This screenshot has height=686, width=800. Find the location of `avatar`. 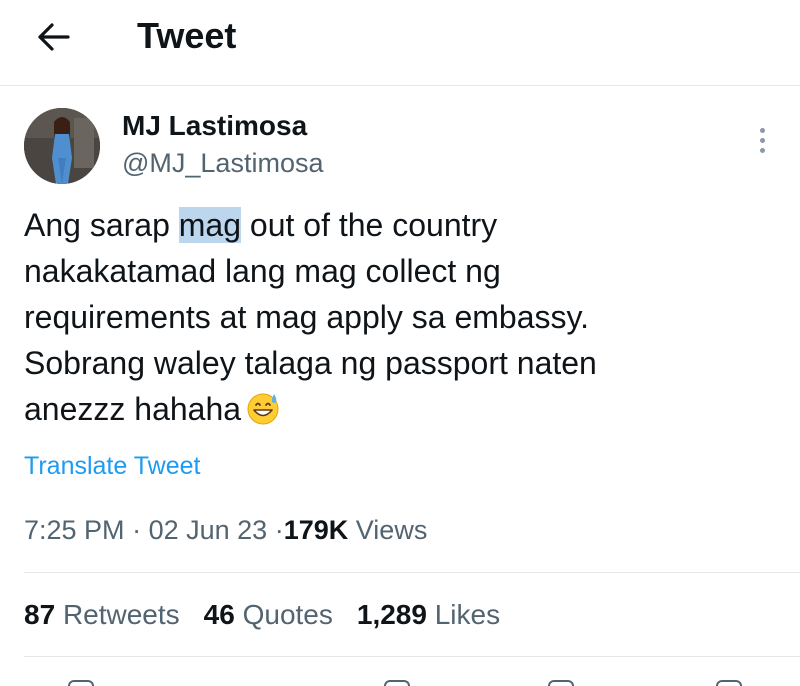

avatar is located at coordinates (62, 146).